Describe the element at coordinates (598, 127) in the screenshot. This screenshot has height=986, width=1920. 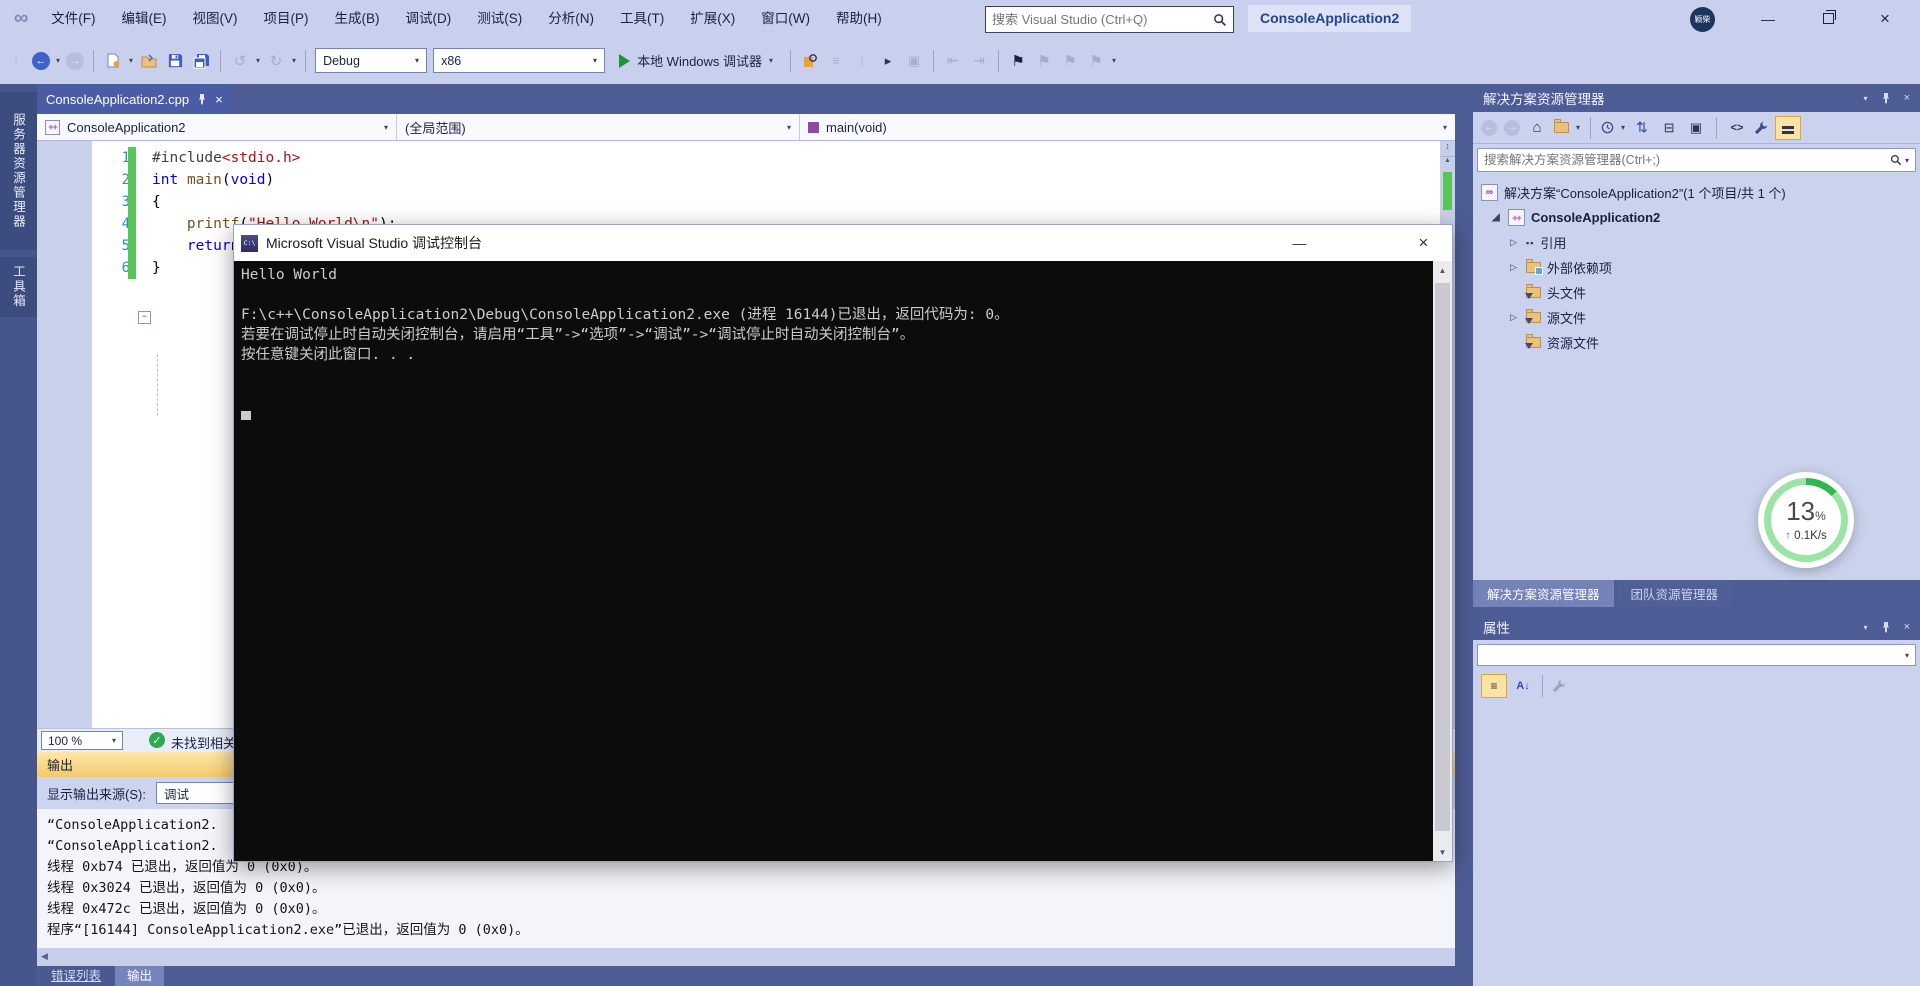
I see `scope-dropdown: (全局范围) ▾` at that location.